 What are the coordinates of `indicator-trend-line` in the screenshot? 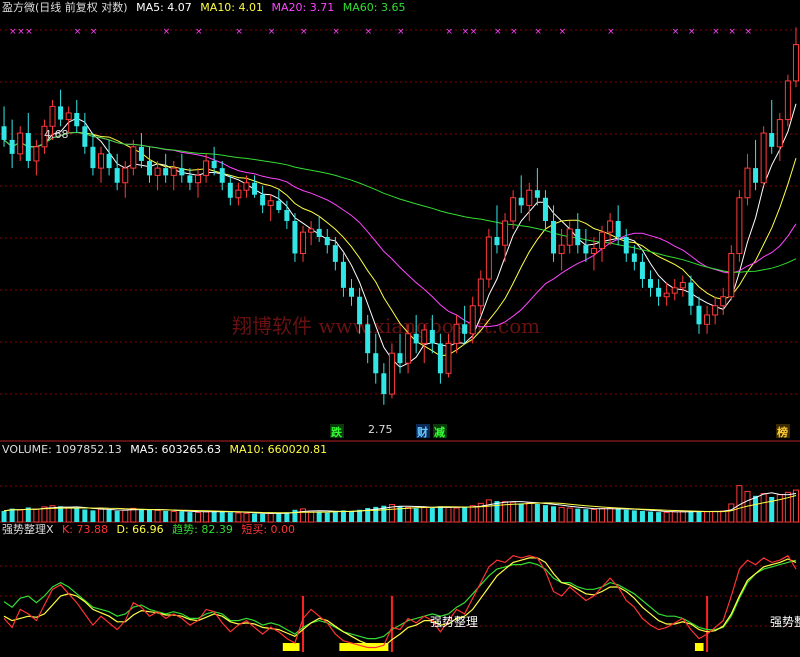 It's located at (400, 599).